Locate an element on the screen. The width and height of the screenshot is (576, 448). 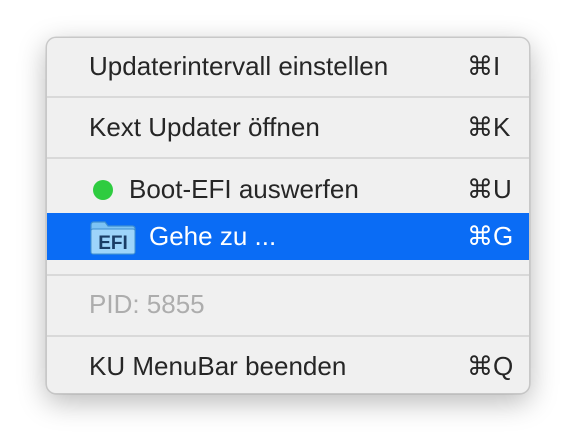
menu-item-label: KU MenuBar beenden is located at coordinates (218, 366).